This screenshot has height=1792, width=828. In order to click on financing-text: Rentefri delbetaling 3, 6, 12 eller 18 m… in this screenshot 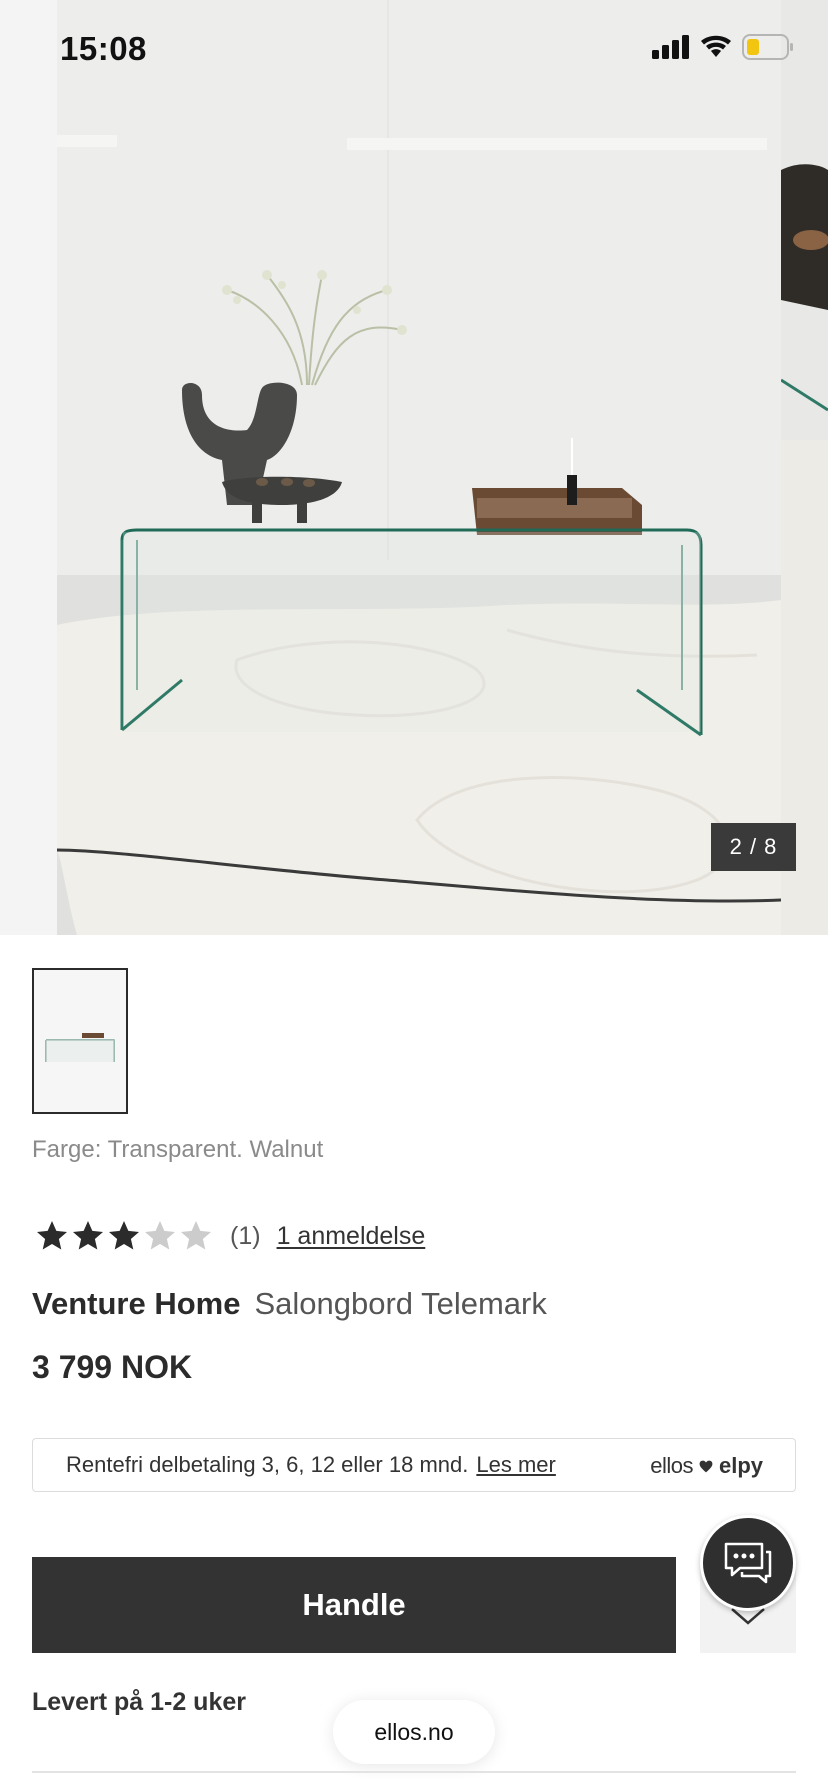, I will do `click(267, 1464)`.